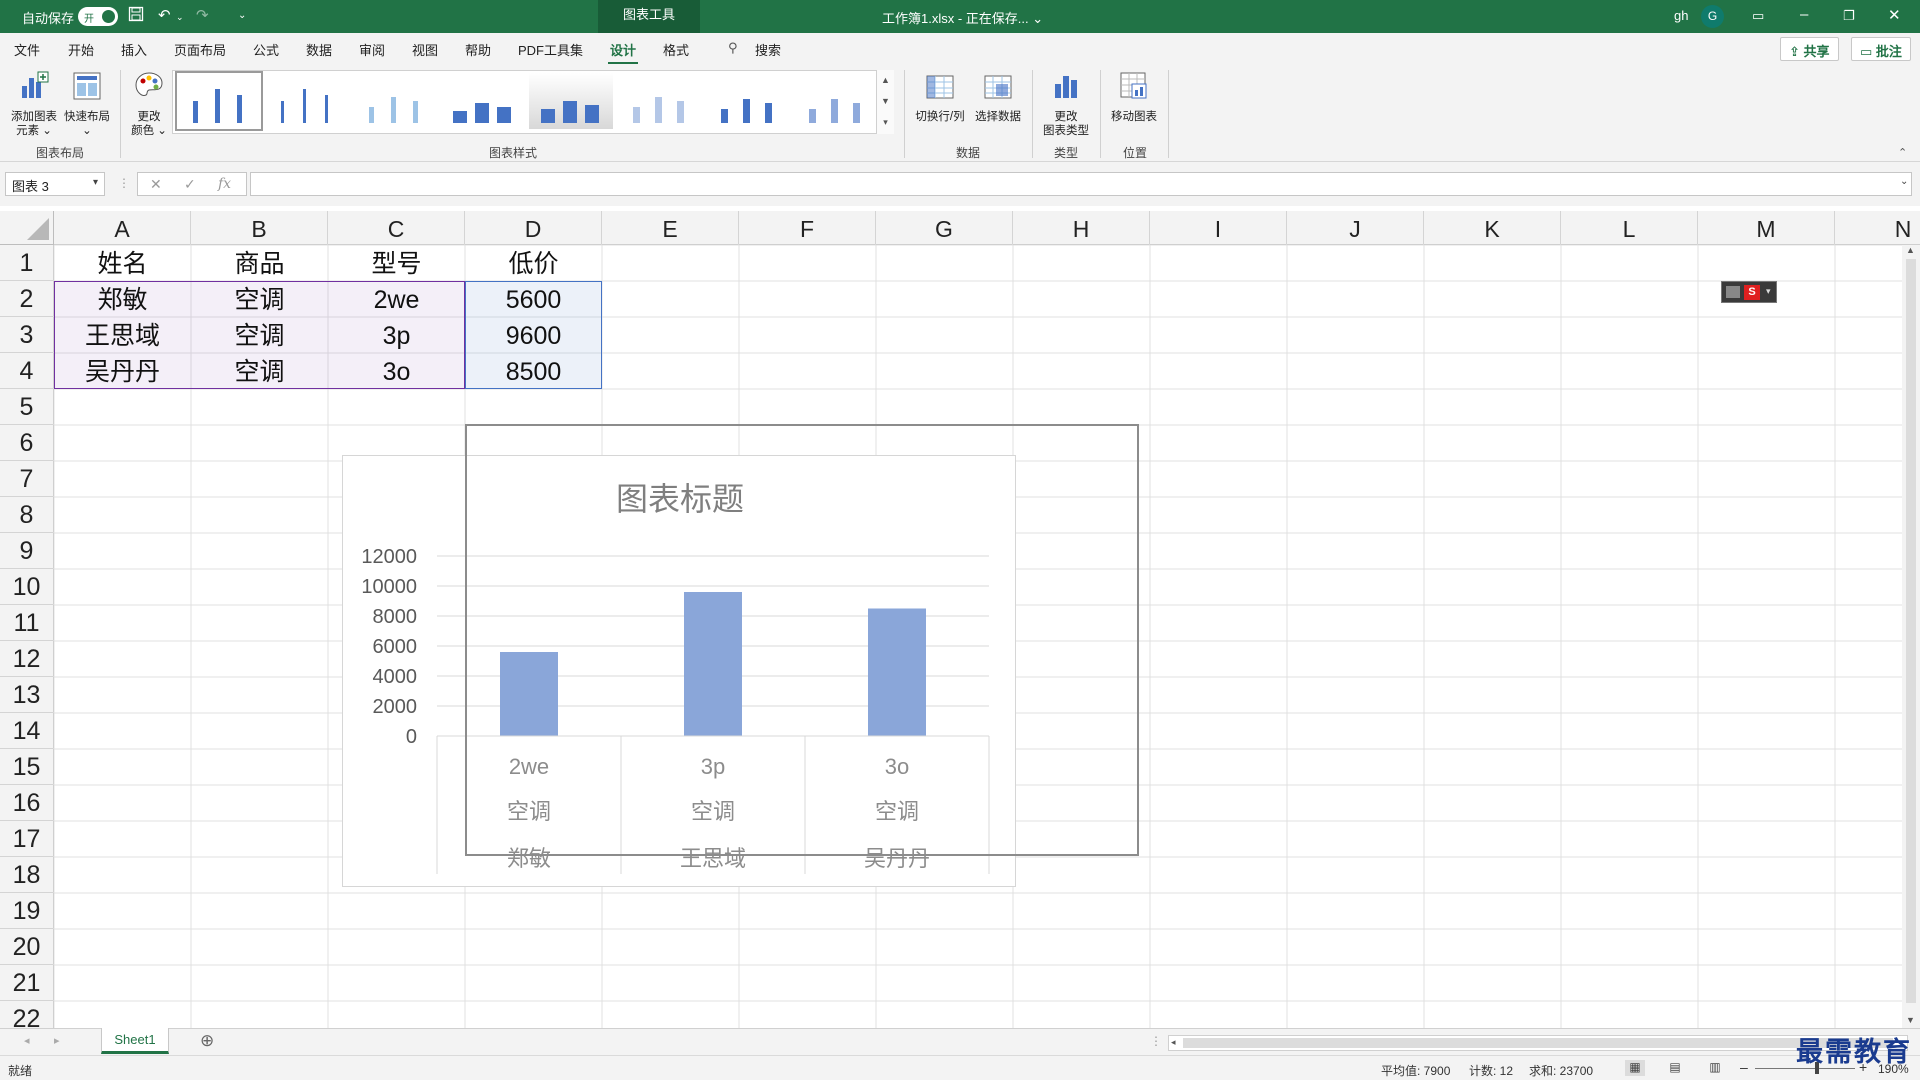 The height and width of the screenshot is (1080, 1920). Describe the element at coordinates (478, 49) in the screenshot. I see `tab-help: 帮助` at that location.